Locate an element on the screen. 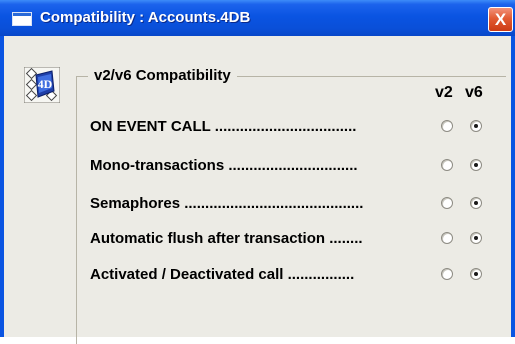 This screenshot has width=515, height=344. semaphores-v6-radio is located at coordinates (476, 203).